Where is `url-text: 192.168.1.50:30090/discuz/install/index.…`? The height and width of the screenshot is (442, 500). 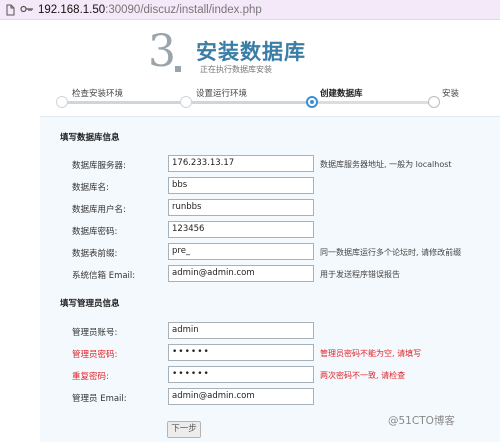
url-text: 192.168.1.50:30090/discuz/install/index.… is located at coordinates (150, 10).